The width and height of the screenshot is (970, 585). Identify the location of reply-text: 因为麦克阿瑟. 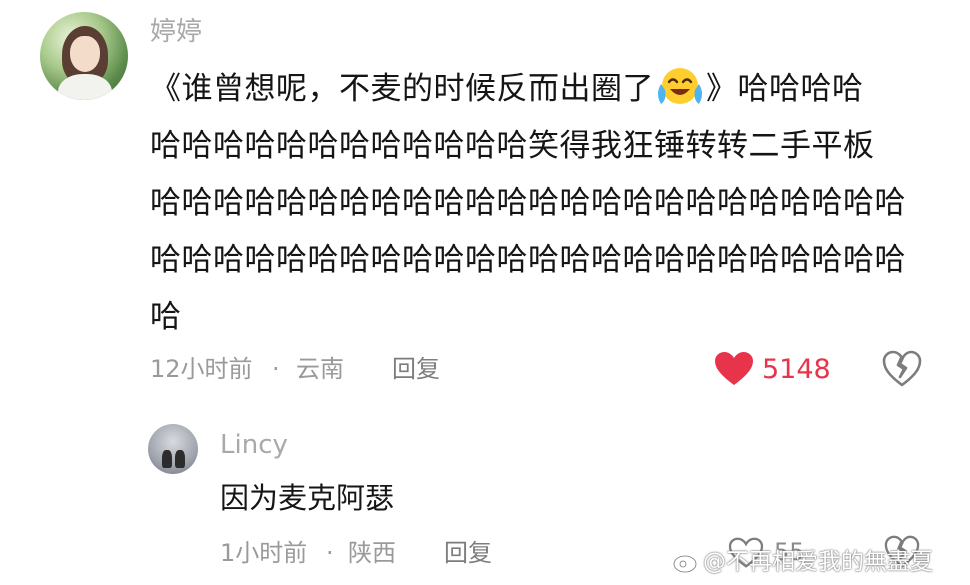
(307, 498).